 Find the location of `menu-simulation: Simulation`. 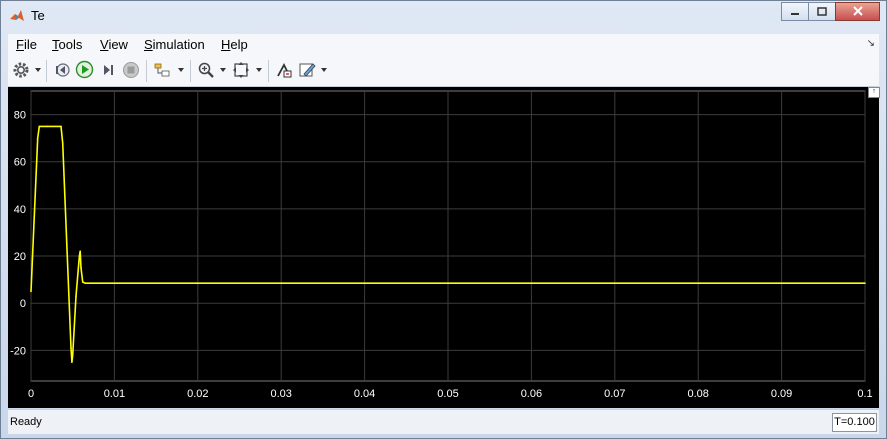

menu-simulation: Simulation is located at coordinates (174, 44).